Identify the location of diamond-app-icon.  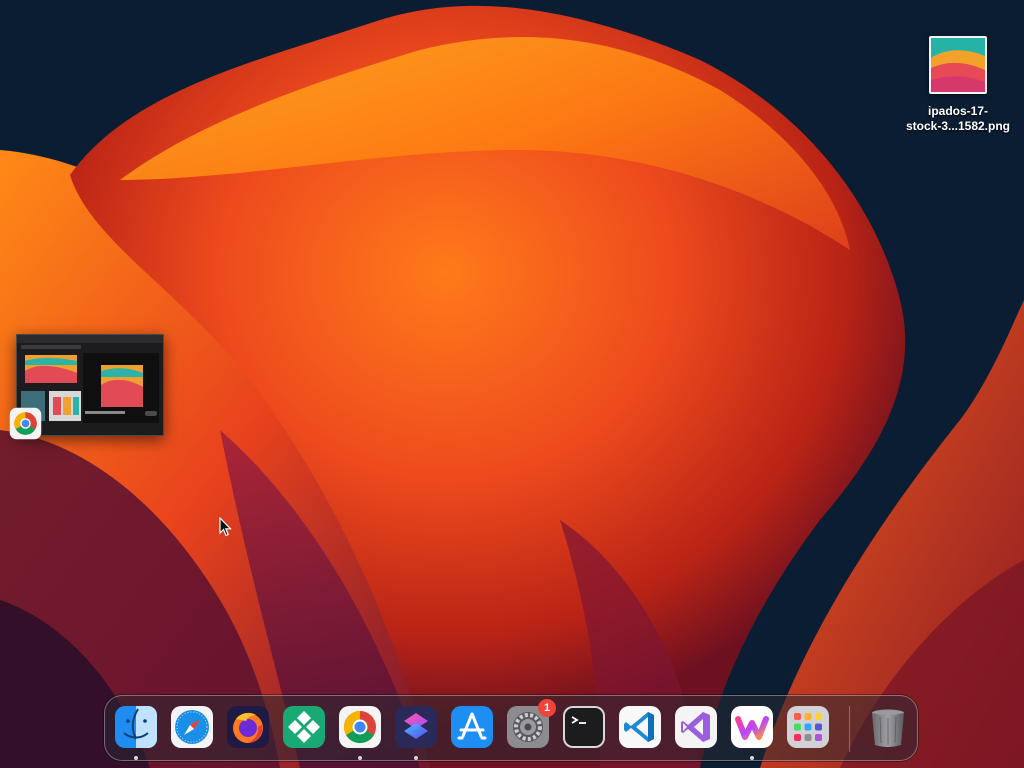
(304, 727).